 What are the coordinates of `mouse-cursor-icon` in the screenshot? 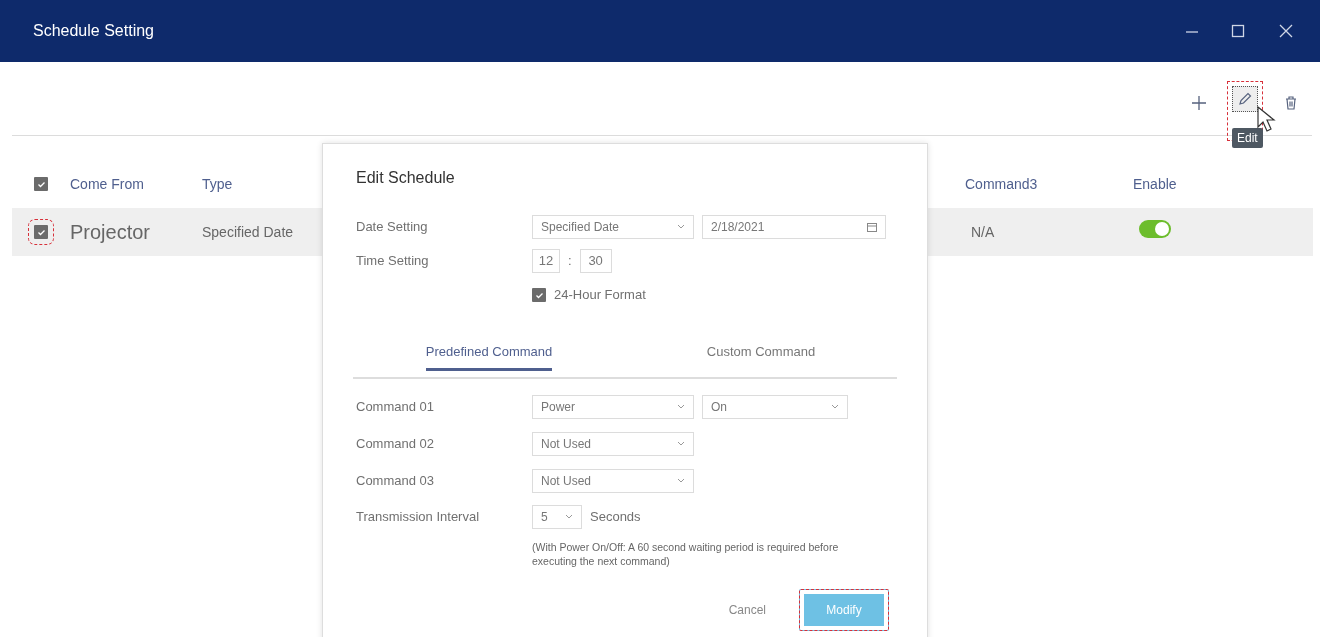 It's located at (1267, 120).